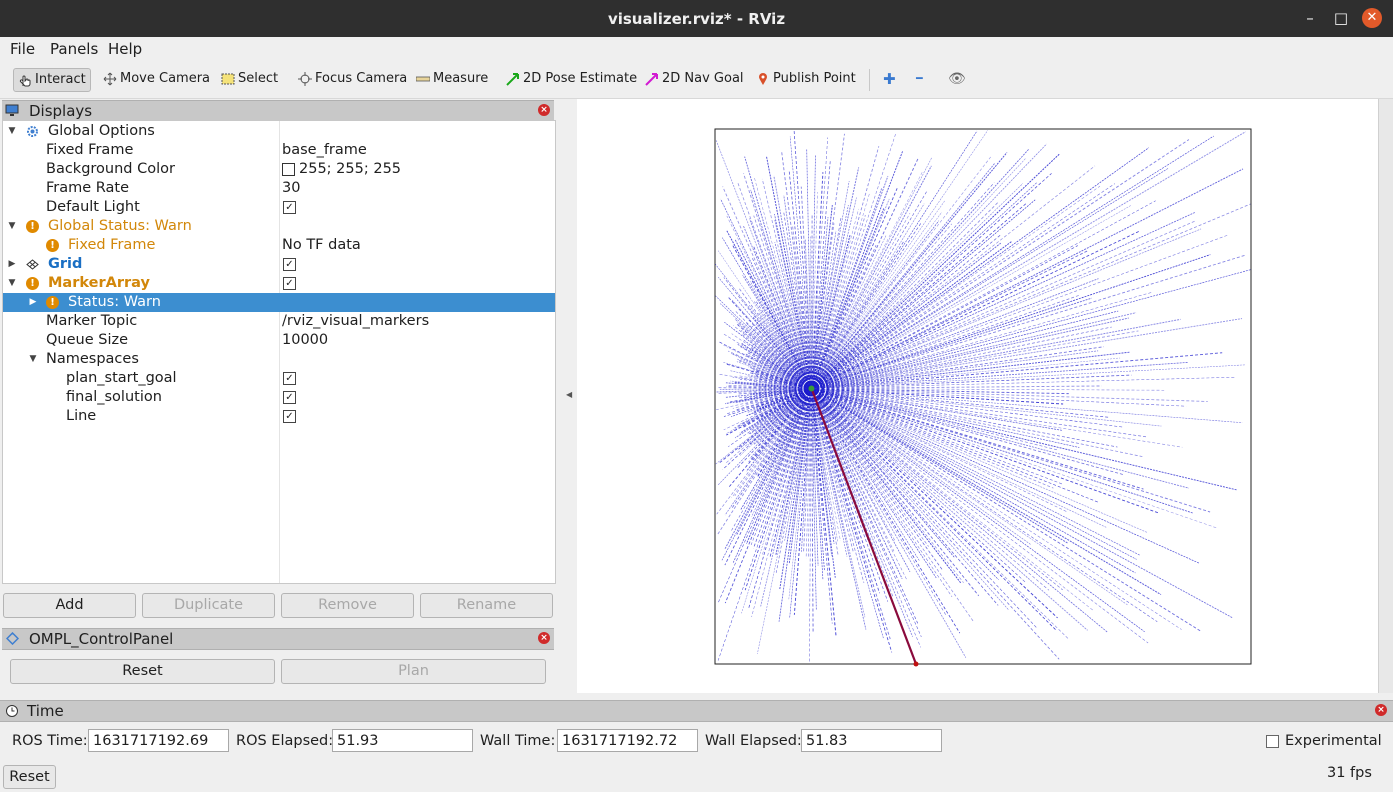  Describe the element at coordinates (142, 671) in the screenshot. I see `ompl-reset-button: Reset` at that location.